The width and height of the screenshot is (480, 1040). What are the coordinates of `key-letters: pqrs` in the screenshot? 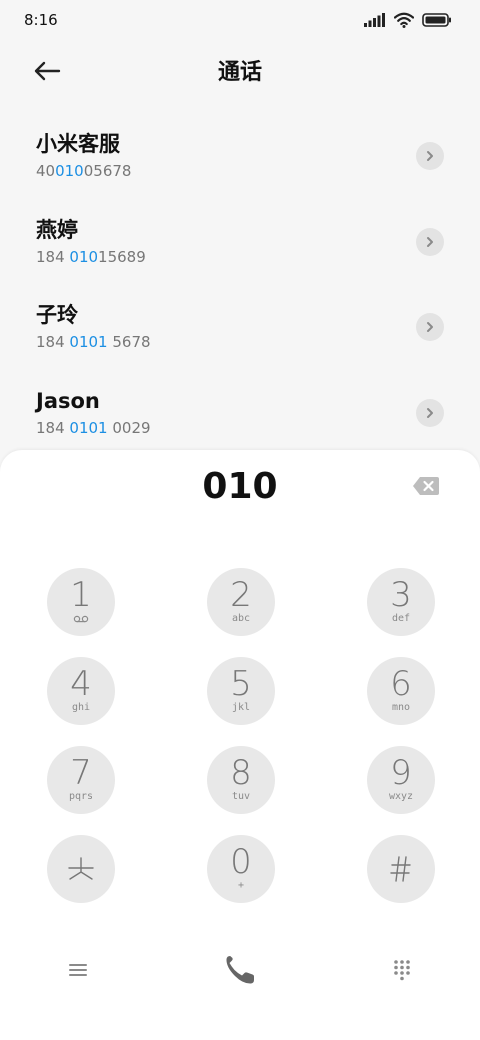 It's located at (81, 796).